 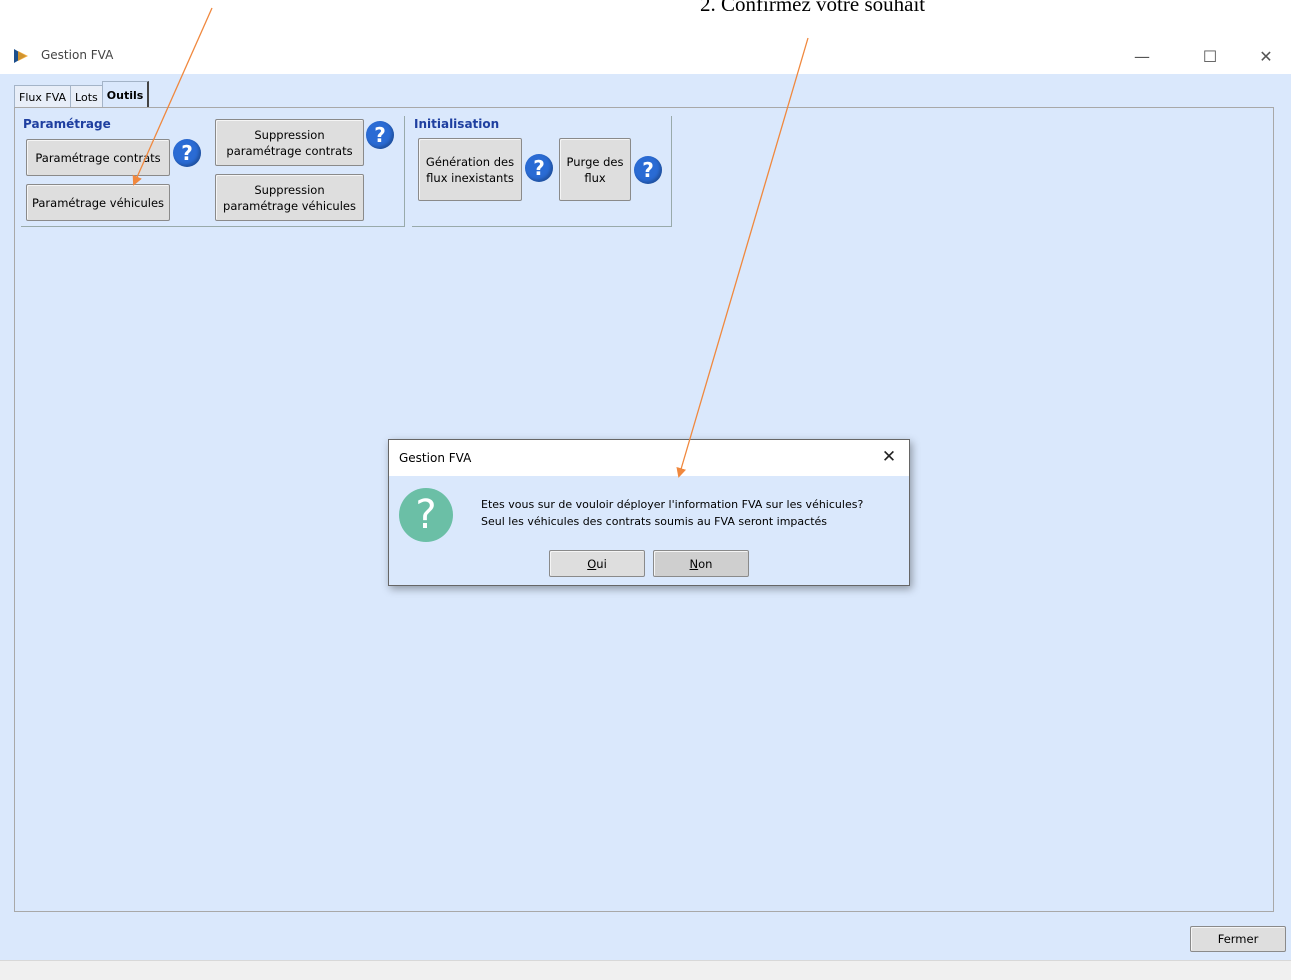 I want to click on purge-flux-button: Purge des flux, so click(x=595, y=169).